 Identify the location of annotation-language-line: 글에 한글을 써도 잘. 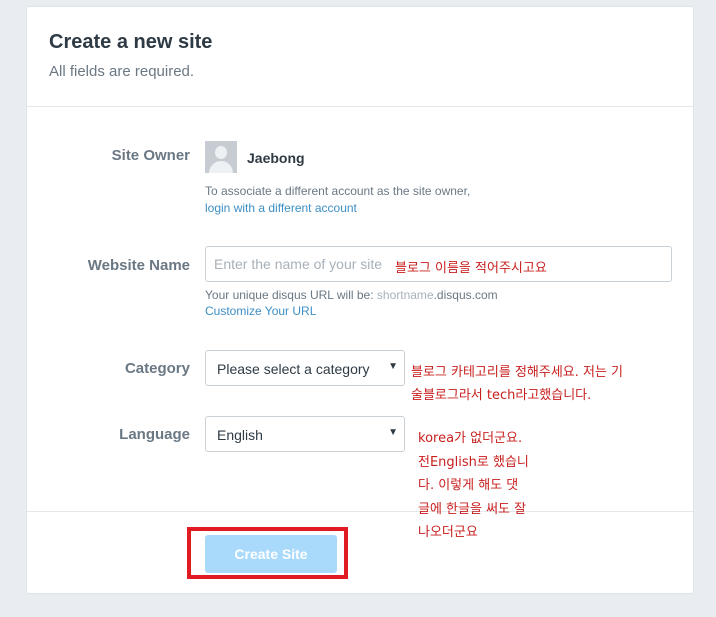
(472, 509).